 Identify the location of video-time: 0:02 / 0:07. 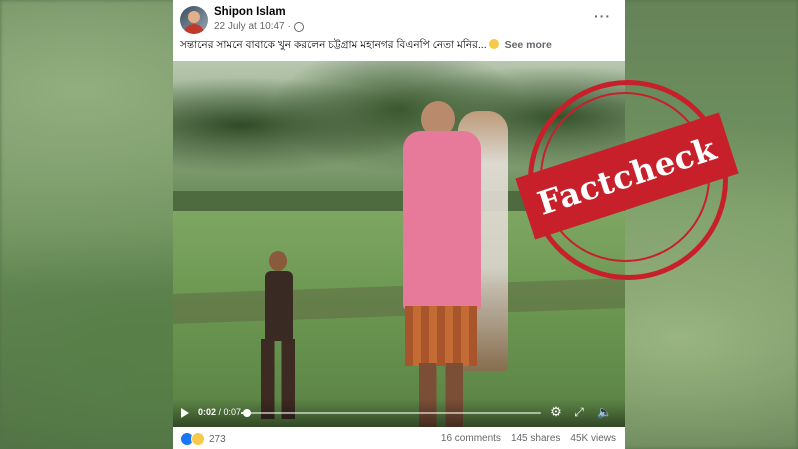
(219, 412).